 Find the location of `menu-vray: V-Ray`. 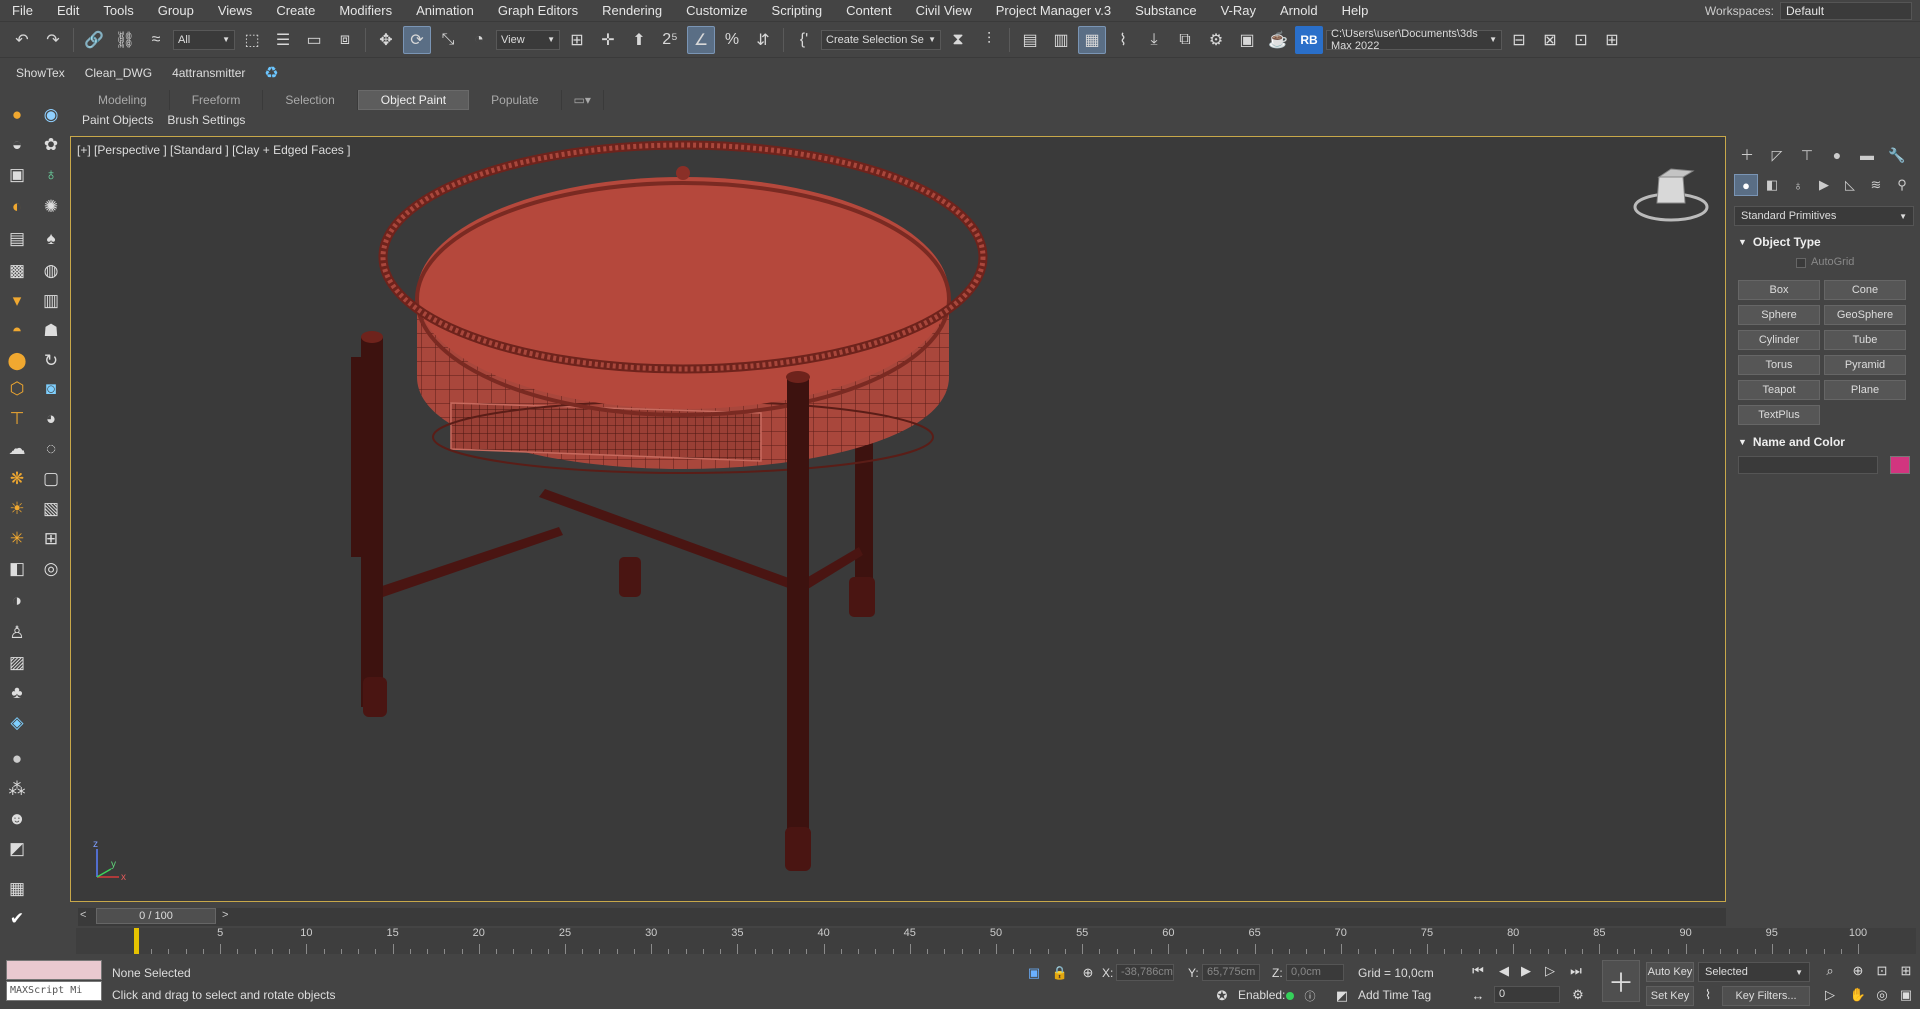

menu-vray: V-Ray is located at coordinates (1238, 10).